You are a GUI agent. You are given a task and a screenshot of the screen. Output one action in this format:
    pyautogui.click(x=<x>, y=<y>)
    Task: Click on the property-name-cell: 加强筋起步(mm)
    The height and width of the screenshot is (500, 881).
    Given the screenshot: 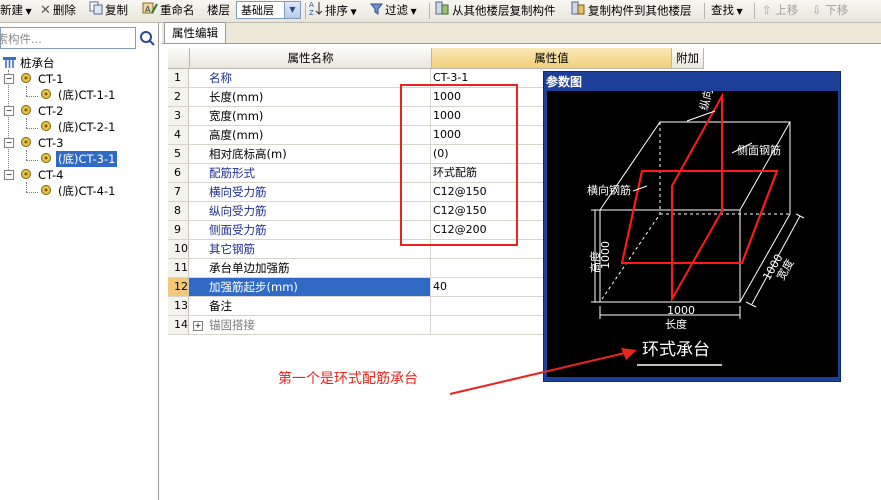 What is the action you would take?
    pyautogui.click(x=310, y=287)
    